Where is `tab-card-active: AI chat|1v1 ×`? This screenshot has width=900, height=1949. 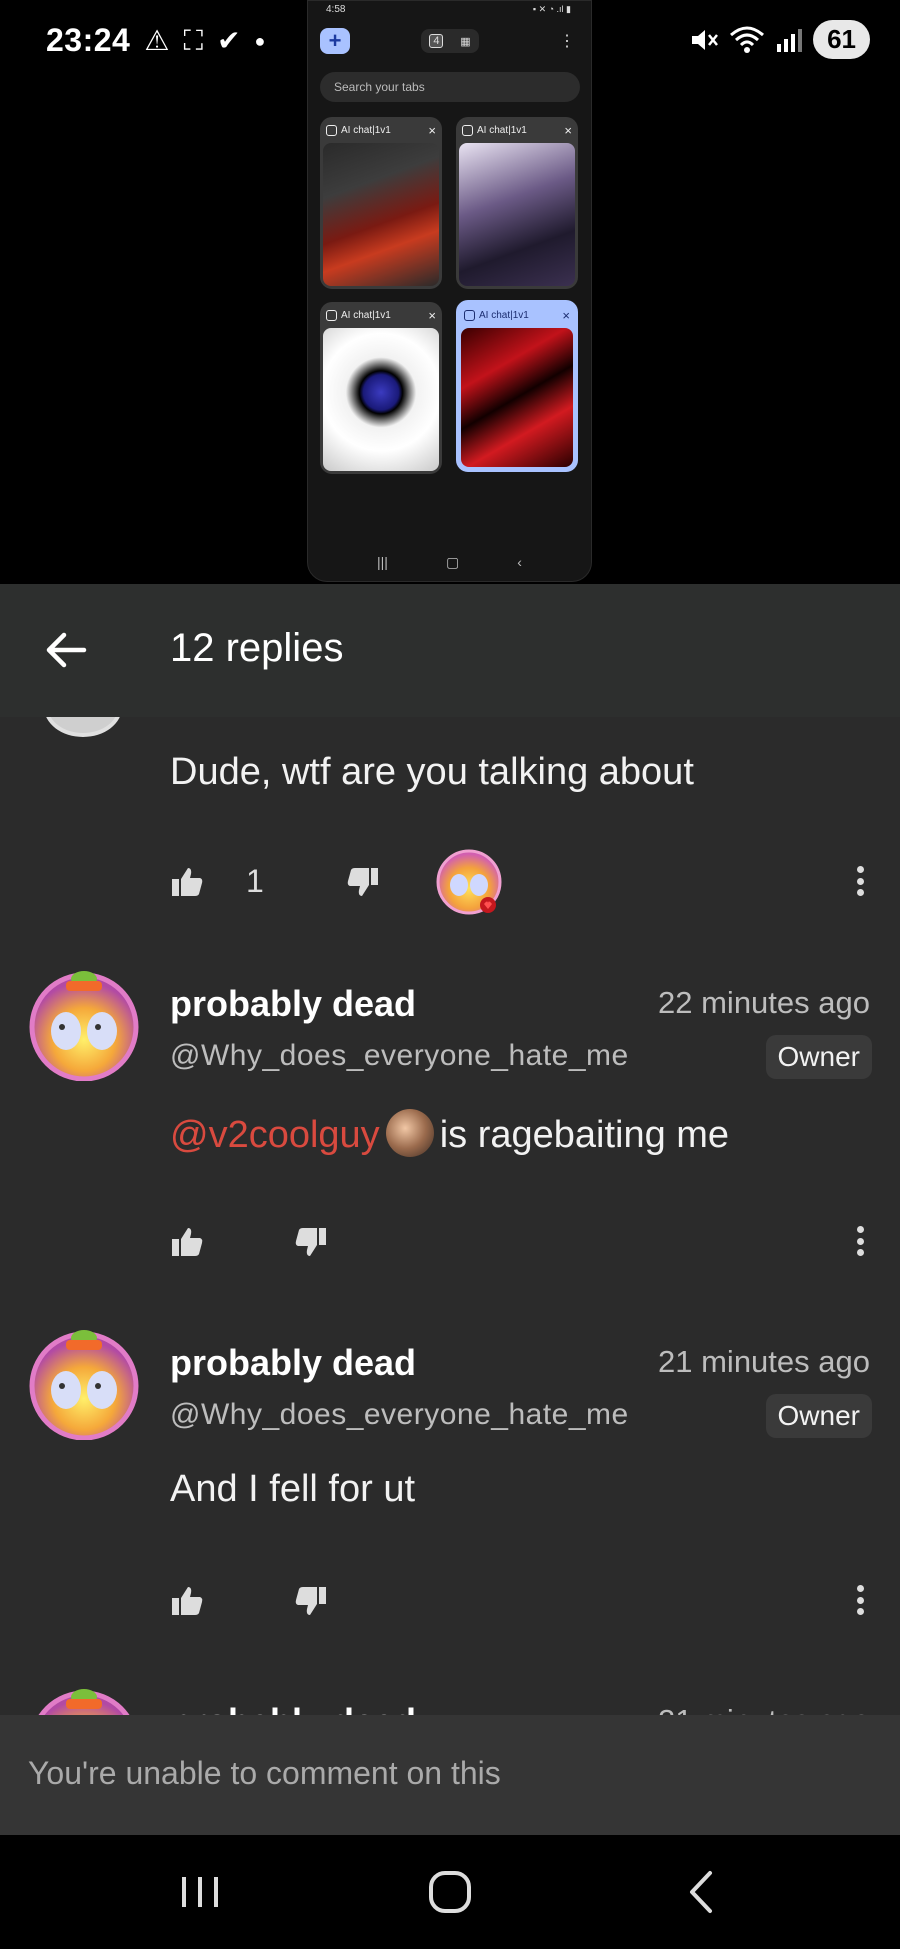 tab-card-active: AI chat|1v1 × is located at coordinates (517, 386).